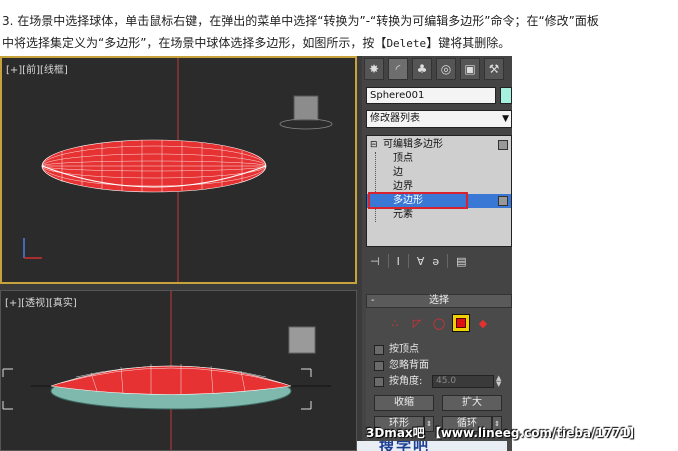 The image size is (678, 451). What do you see at coordinates (398, 69) in the screenshot?
I see `modify-icon: ◜` at bounding box center [398, 69].